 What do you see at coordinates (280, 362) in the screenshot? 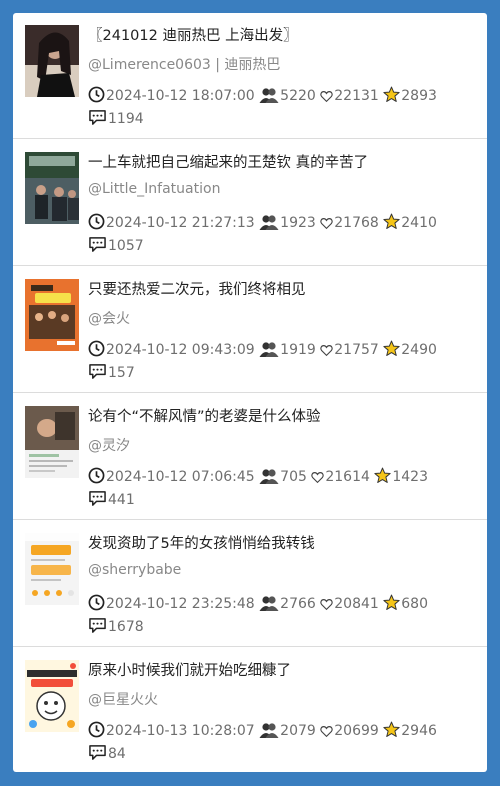
I see `item-meta: 2024-10-12 09:43:09 1919 21757 2490 157` at bounding box center [280, 362].